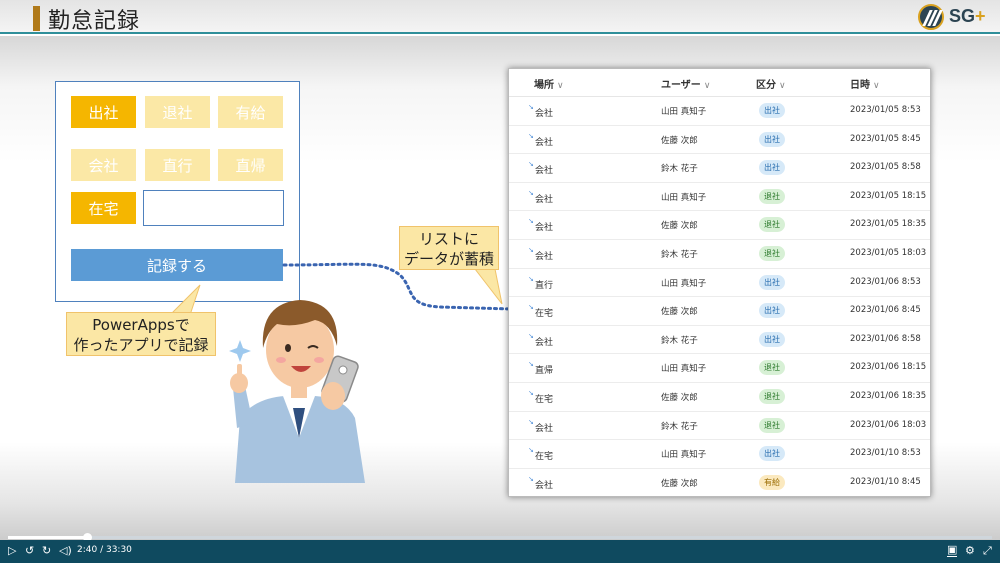 This screenshot has height=563, width=1000. Describe the element at coordinates (103, 208) in the screenshot. I see `chip-zaitaku: 在宅` at that location.